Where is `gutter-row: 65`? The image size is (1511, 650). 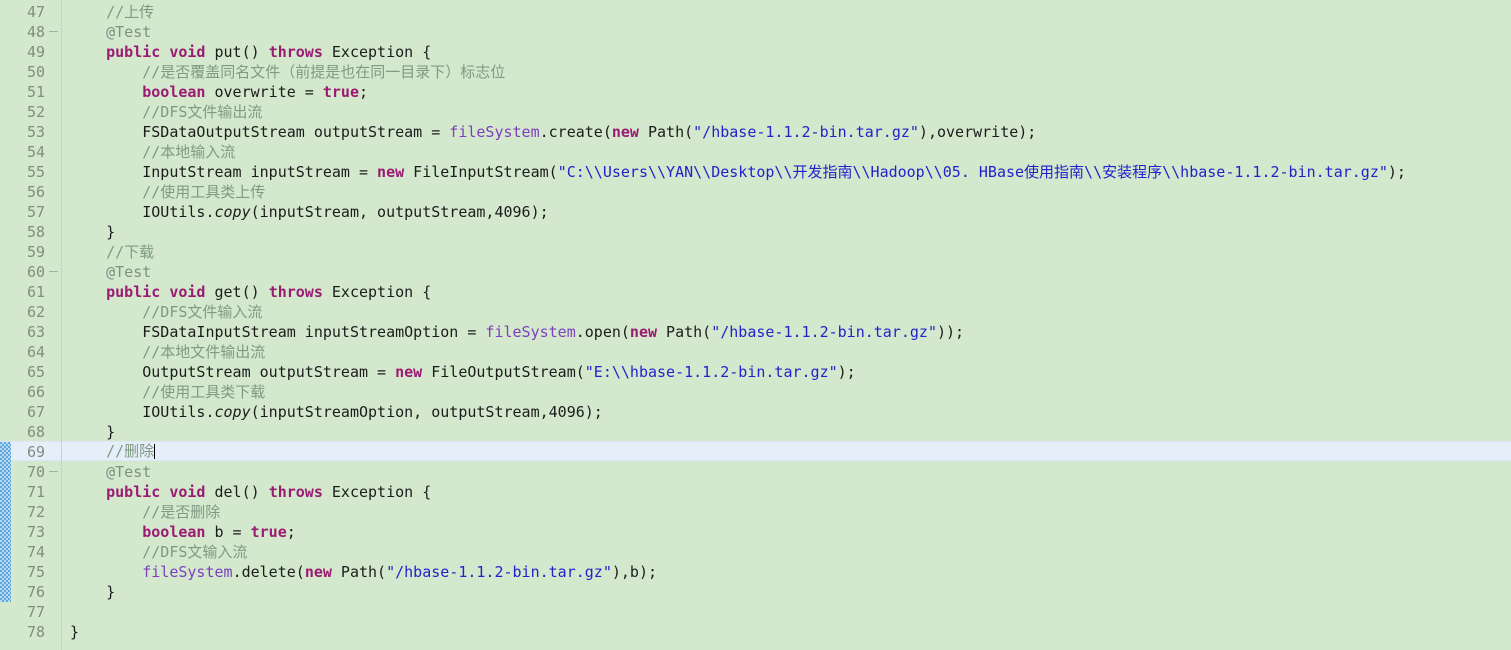
gutter-row: 65 is located at coordinates (31, 372).